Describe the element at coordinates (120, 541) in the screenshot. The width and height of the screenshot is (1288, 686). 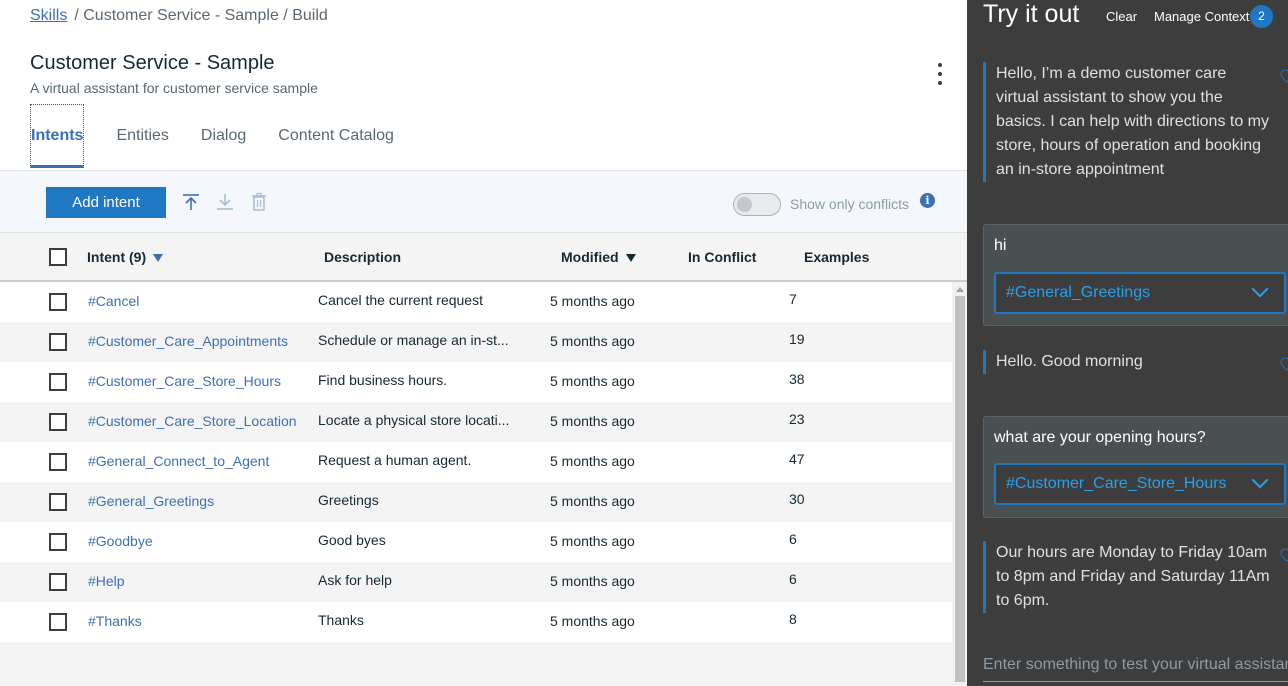
I see `intent-name-link: #Goodbye` at that location.